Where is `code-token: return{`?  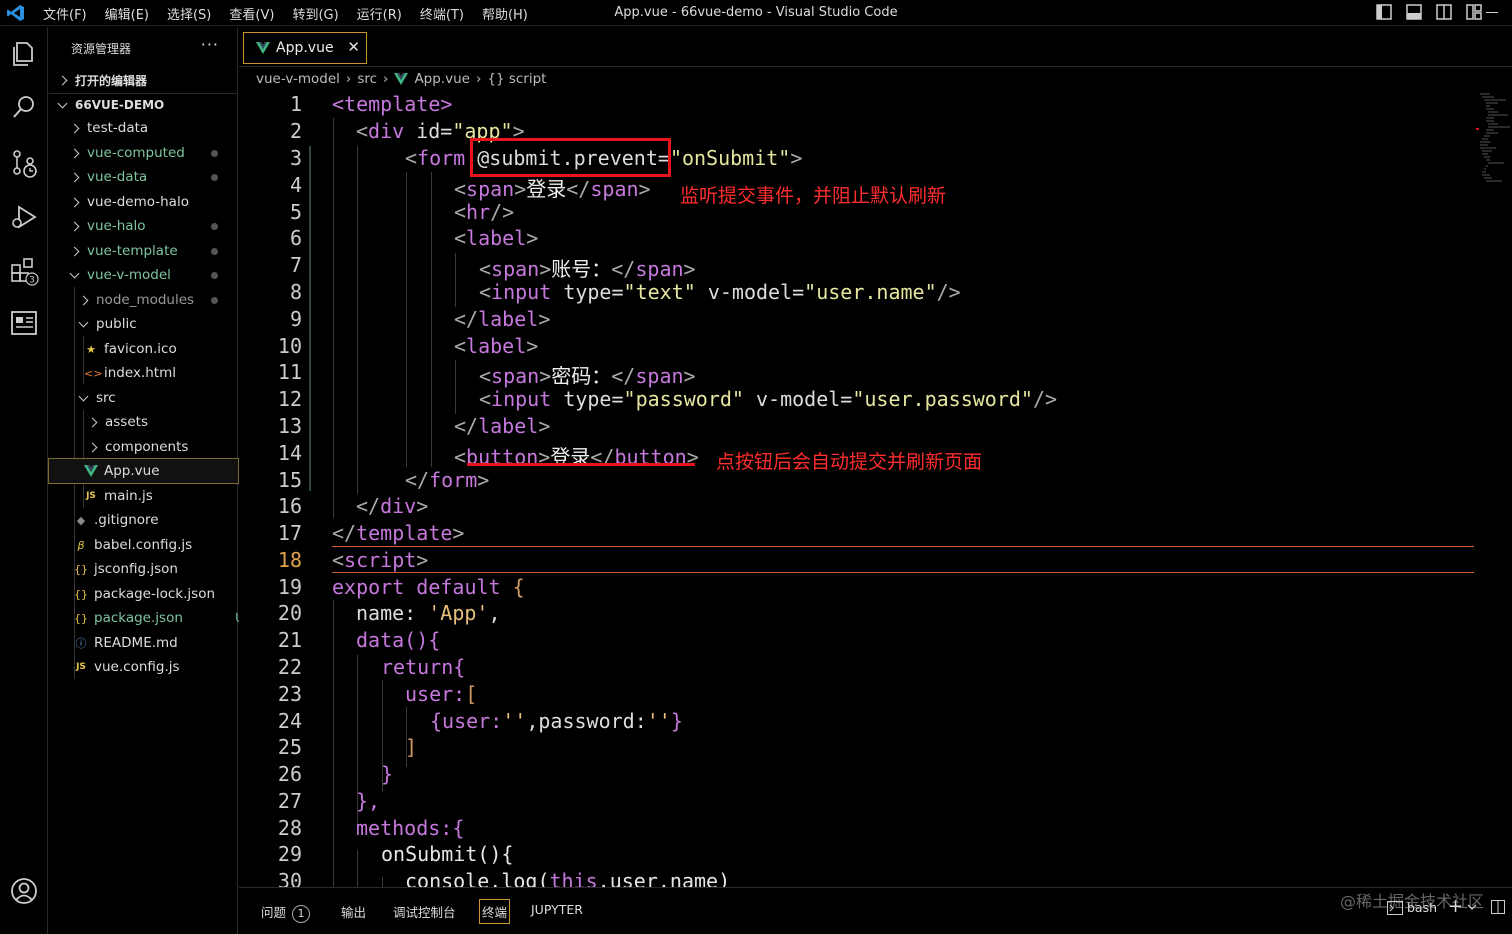
code-token: return{ is located at coordinates (423, 667).